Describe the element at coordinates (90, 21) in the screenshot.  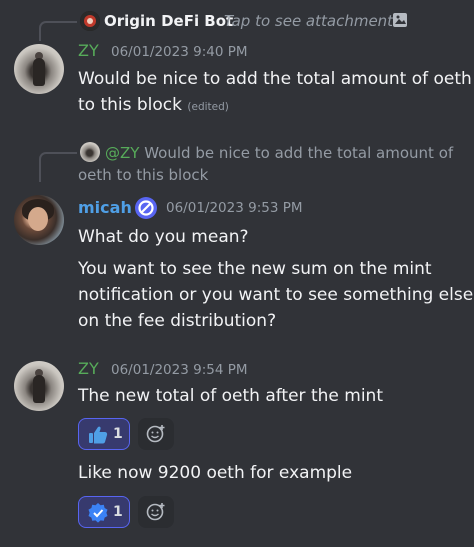
I see `origin-bot-avatar` at that location.